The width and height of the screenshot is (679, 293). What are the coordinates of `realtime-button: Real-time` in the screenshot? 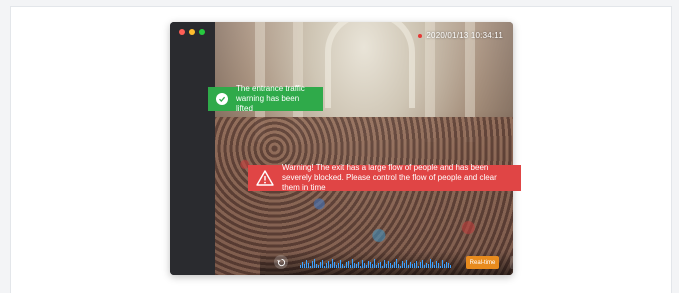 It's located at (482, 262).